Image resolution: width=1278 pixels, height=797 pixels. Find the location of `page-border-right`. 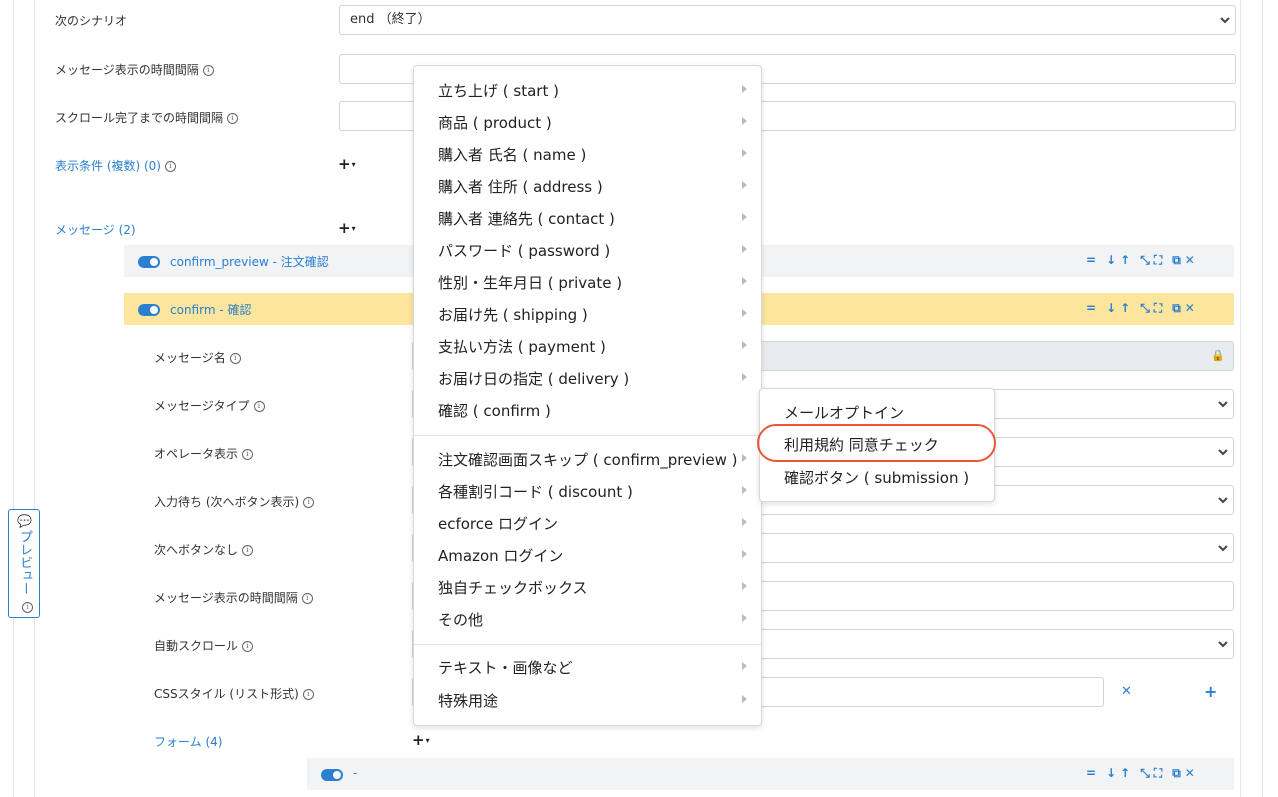

page-border-right is located at coordinates (1262, 398).